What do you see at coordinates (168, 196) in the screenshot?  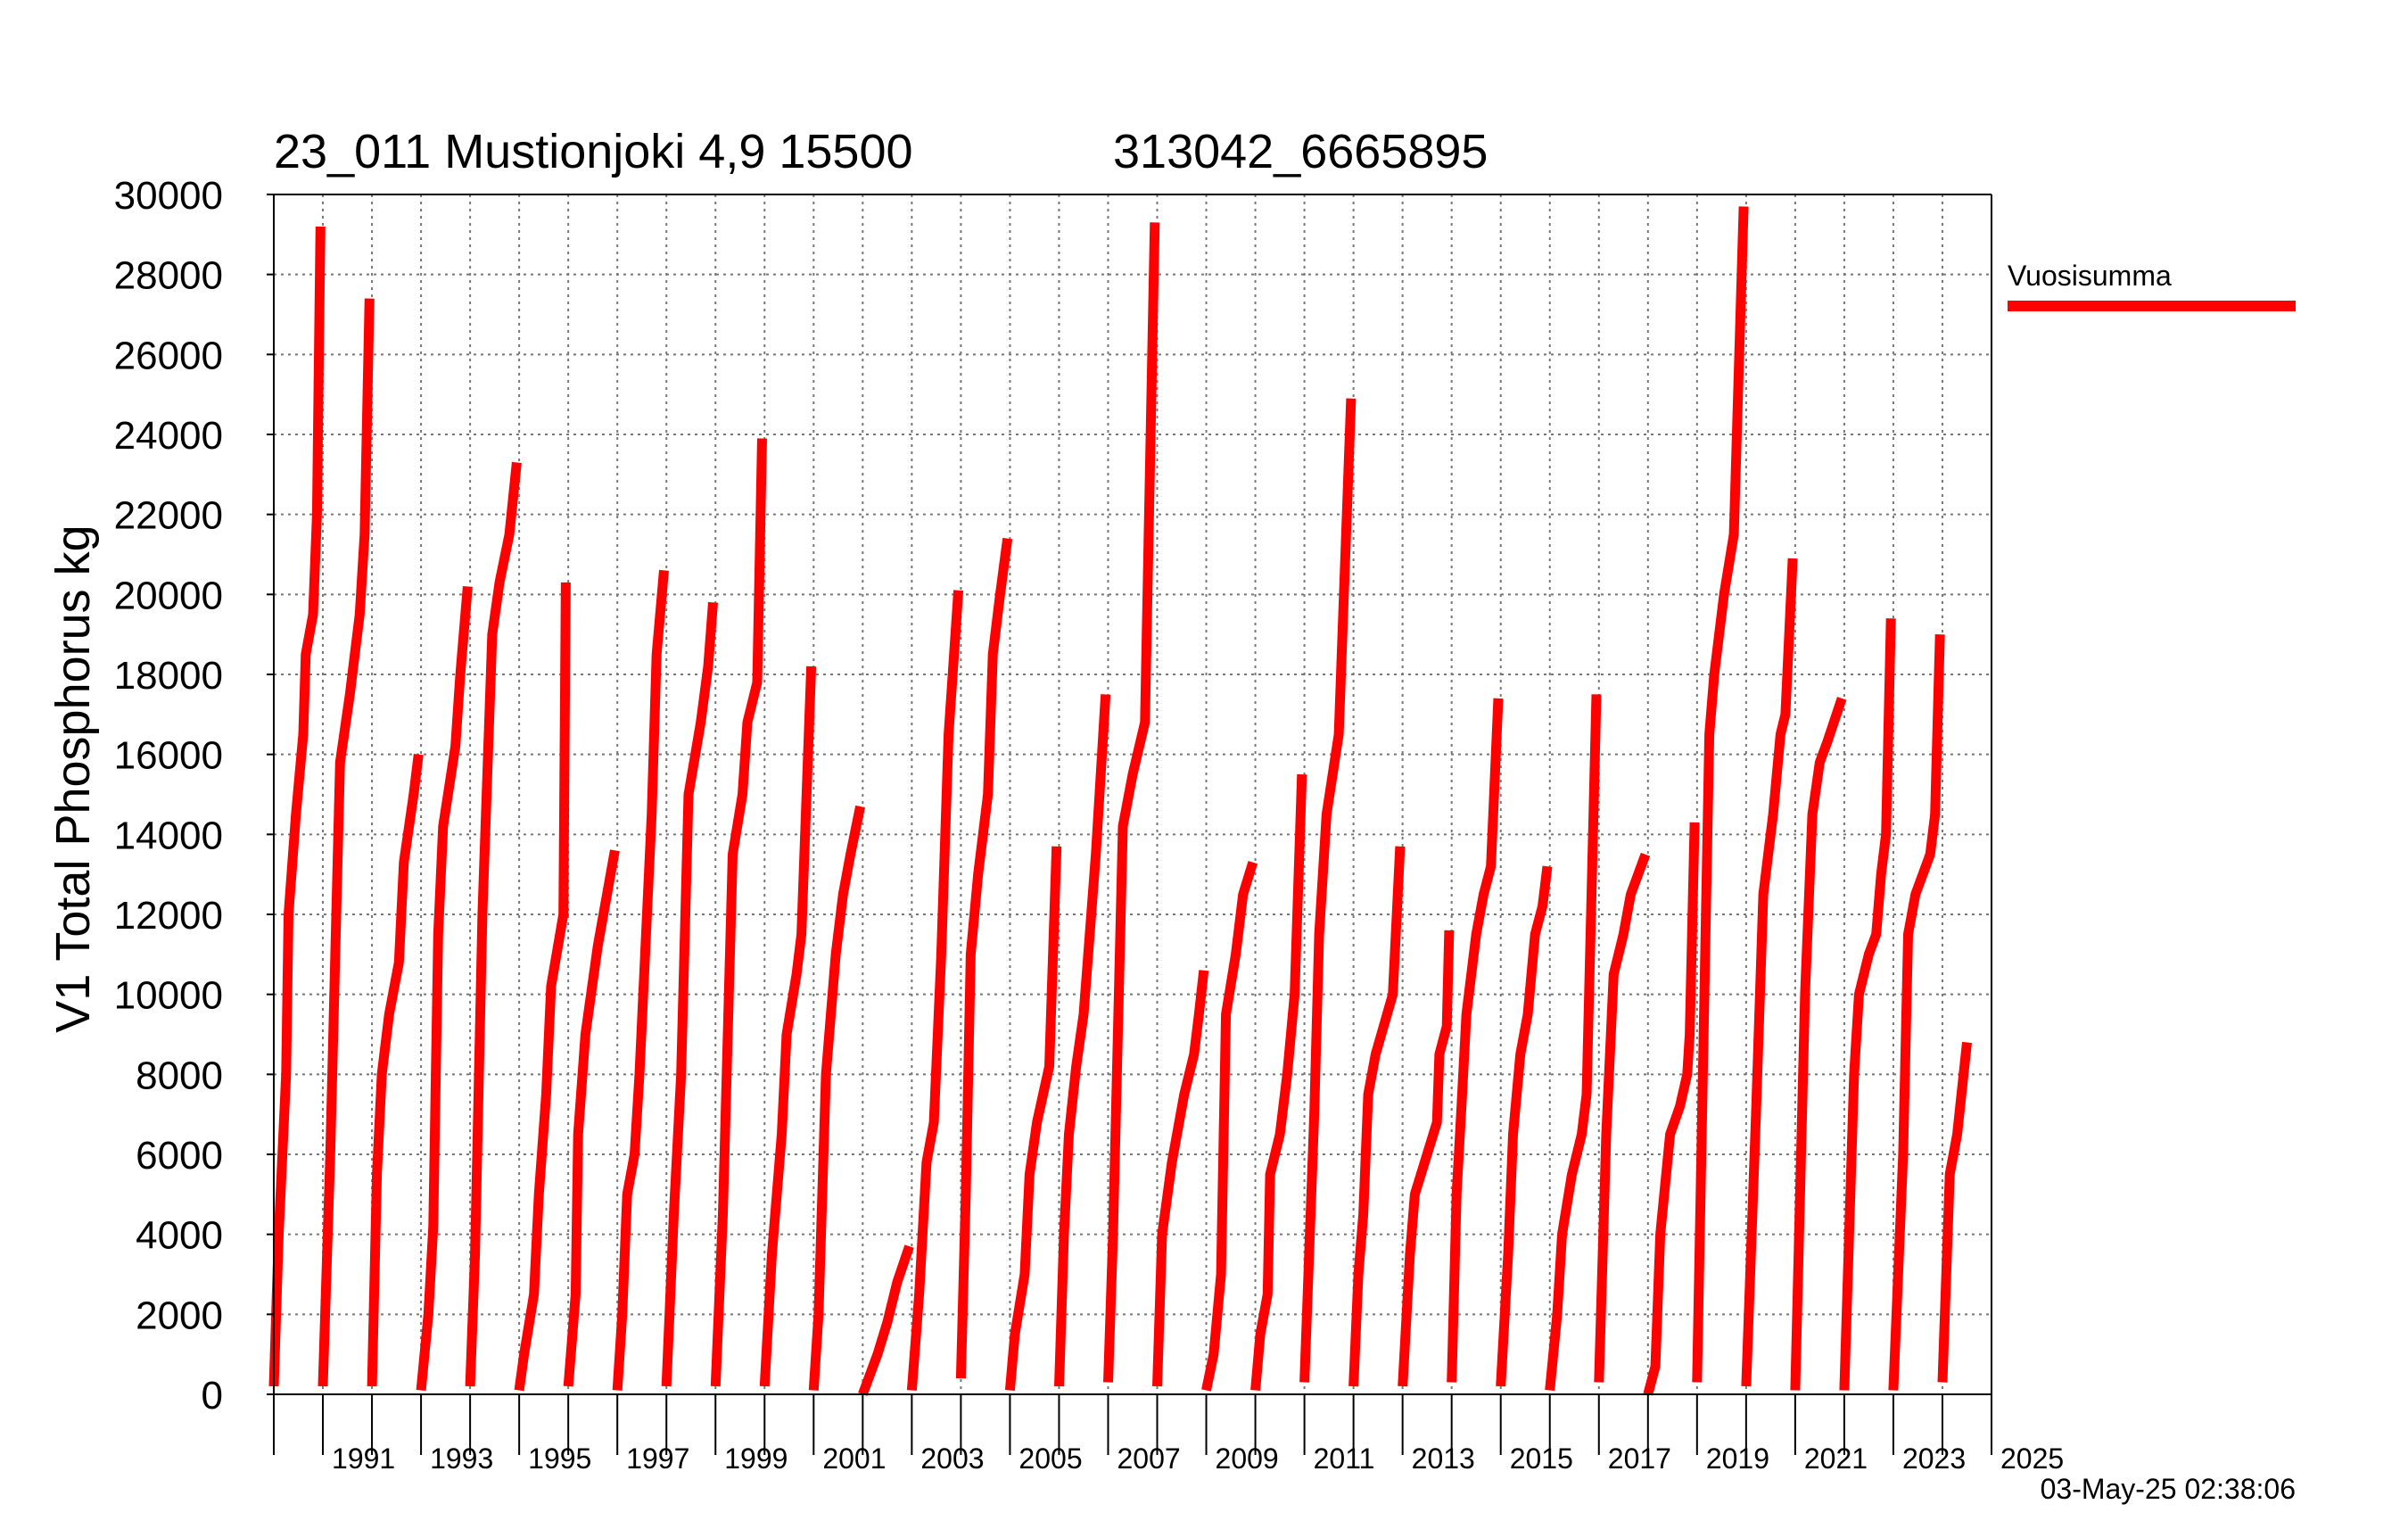 I see `y-tick-label: 30000` at bounding box center [168, 196].